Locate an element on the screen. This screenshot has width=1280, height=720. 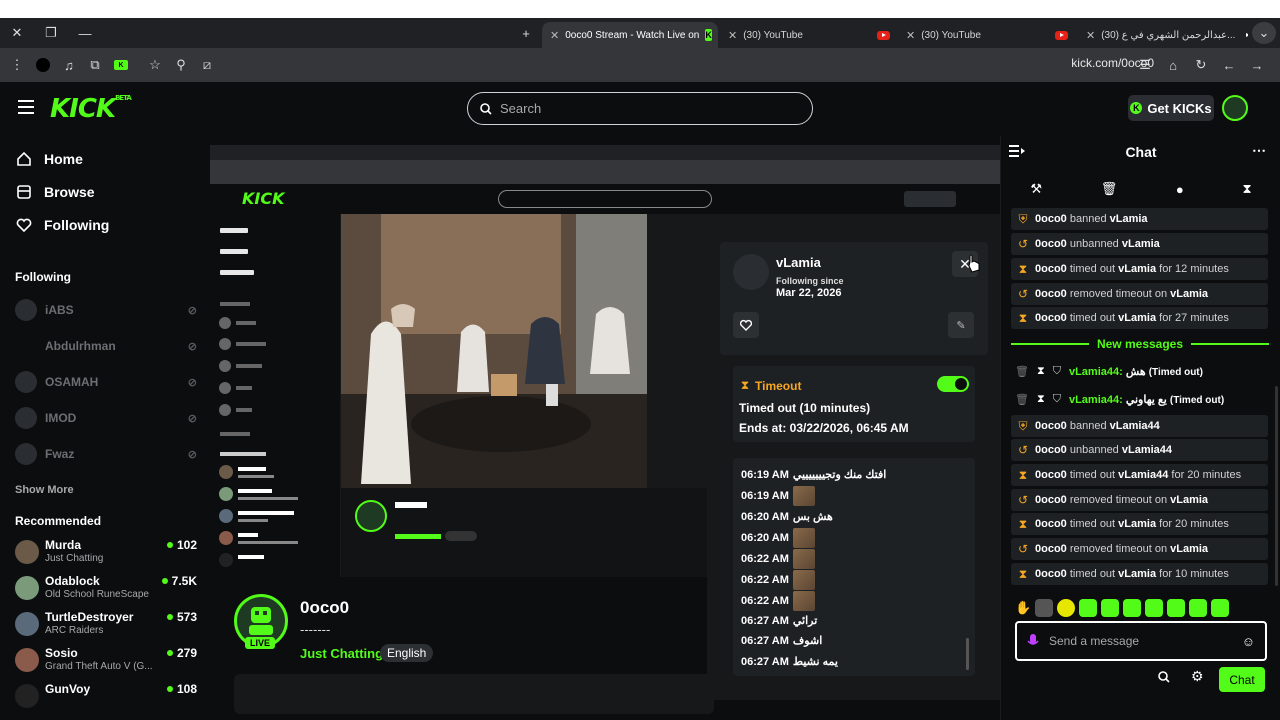
get-kicks-button: K Get KICKs is located at coordinates (1171, 108).